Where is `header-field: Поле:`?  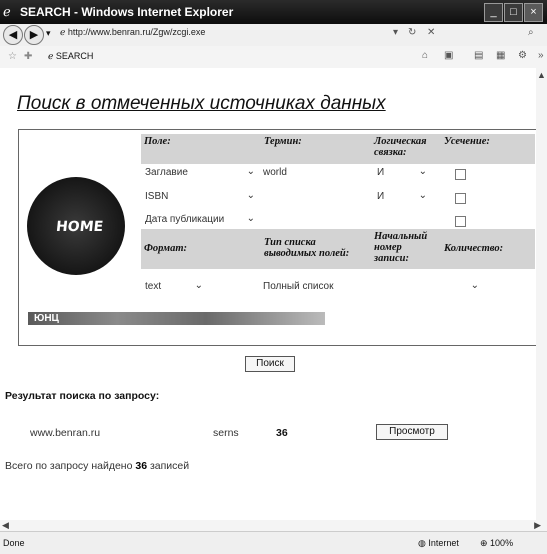
header-field: Поле: is located at coordinates (201, 149).